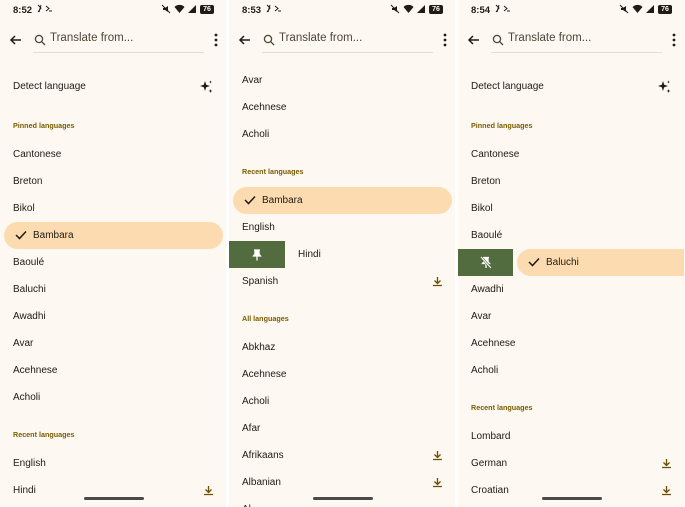 This screenshot has width=685, height=507. What do you see at coordinates (113, 289) in the screenshot?
I see `list-item: Baluchi` at bounding box center [113, 289].